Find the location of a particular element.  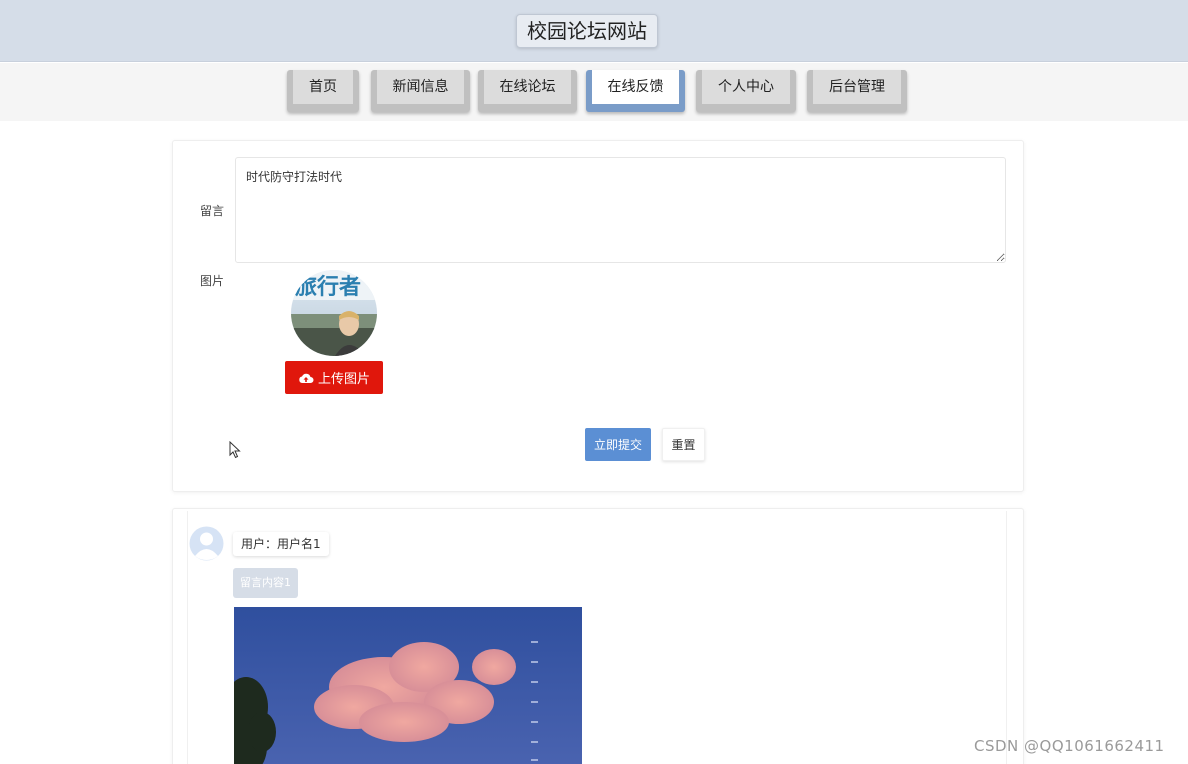

nav-tab-label: 在线反馈 is located at coordinates (635, 87).